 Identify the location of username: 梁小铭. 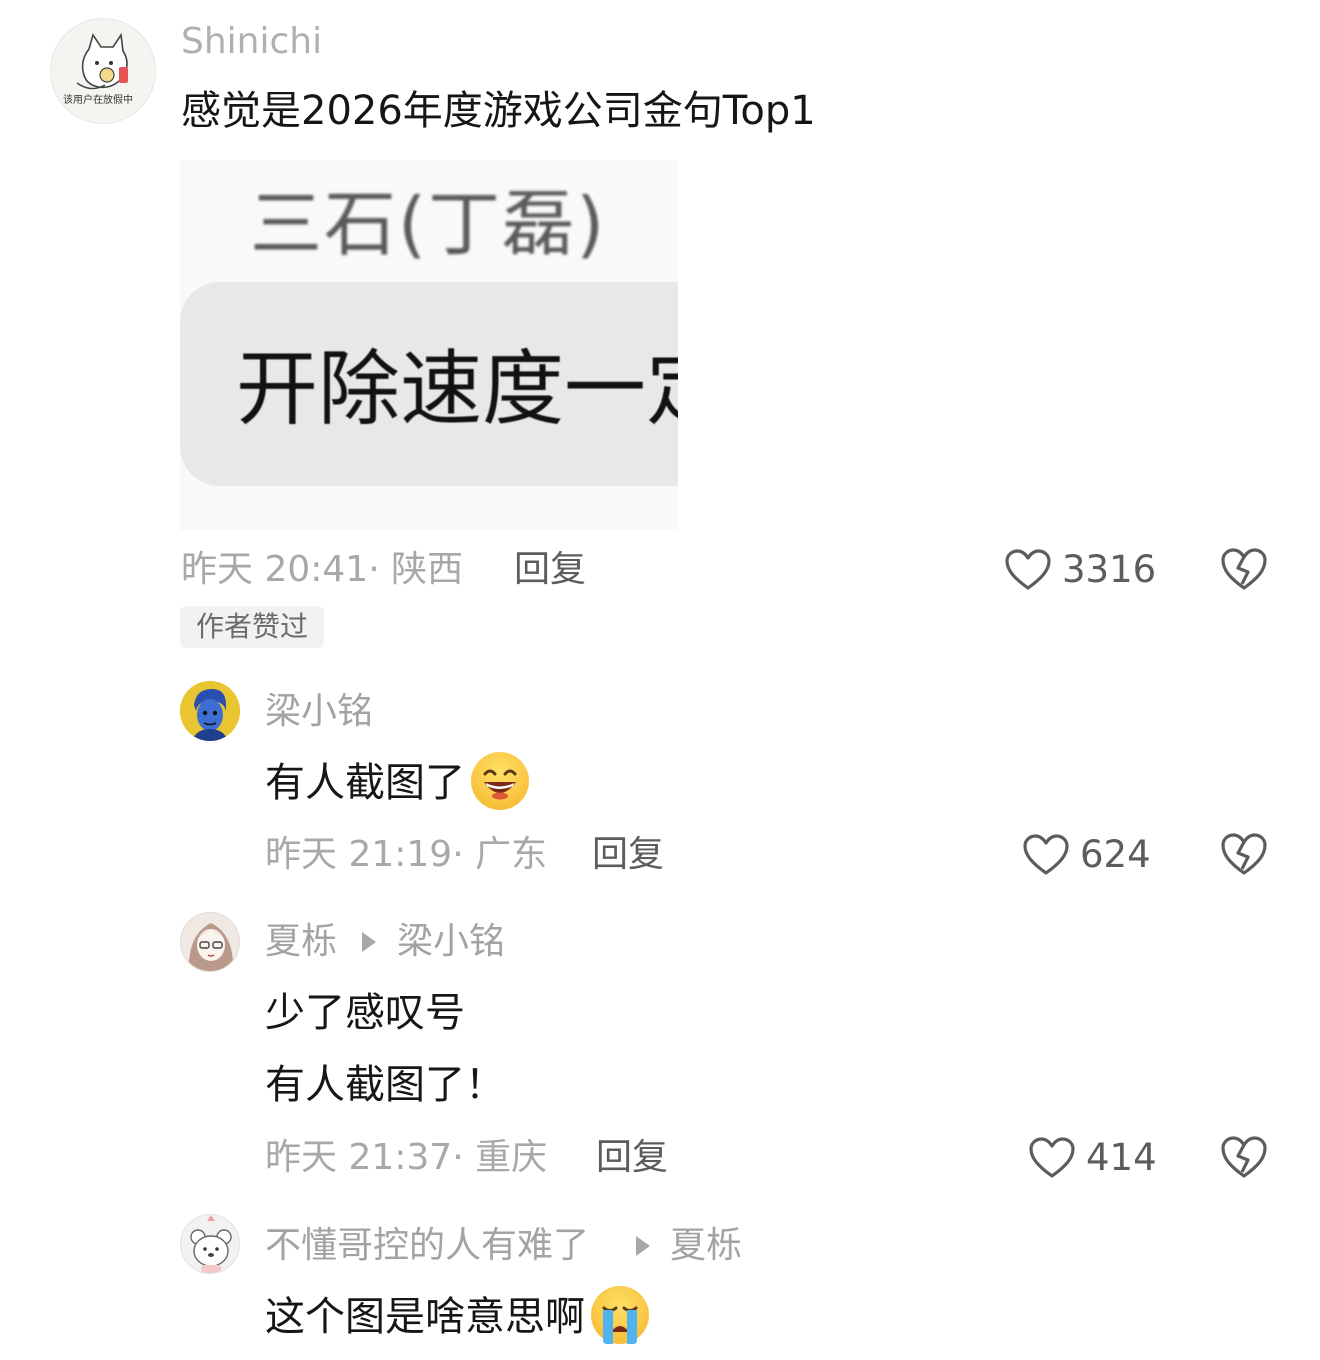
(319, 712).